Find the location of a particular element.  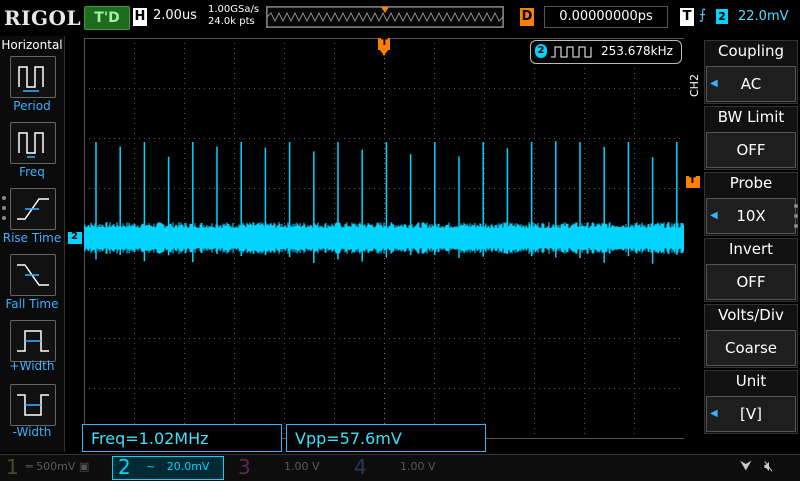

coupling-title: Coupling is located at coordinates (751, 51).